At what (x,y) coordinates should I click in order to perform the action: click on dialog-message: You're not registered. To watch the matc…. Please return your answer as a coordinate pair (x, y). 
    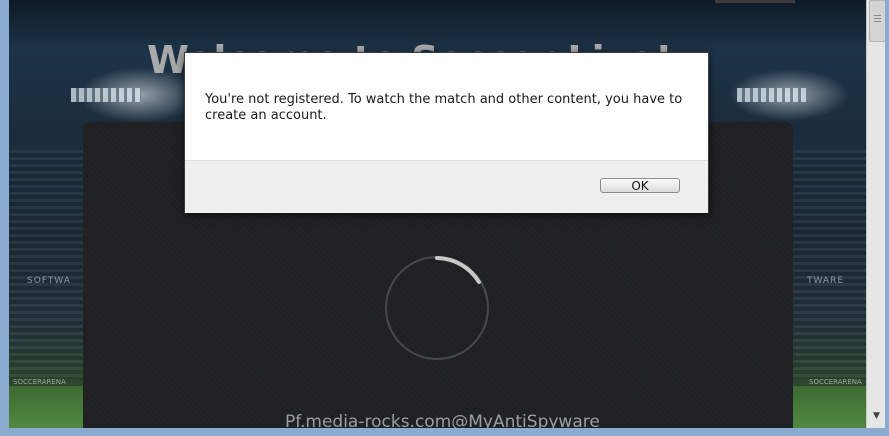
    Looking at the image, I should click on (444, 107).